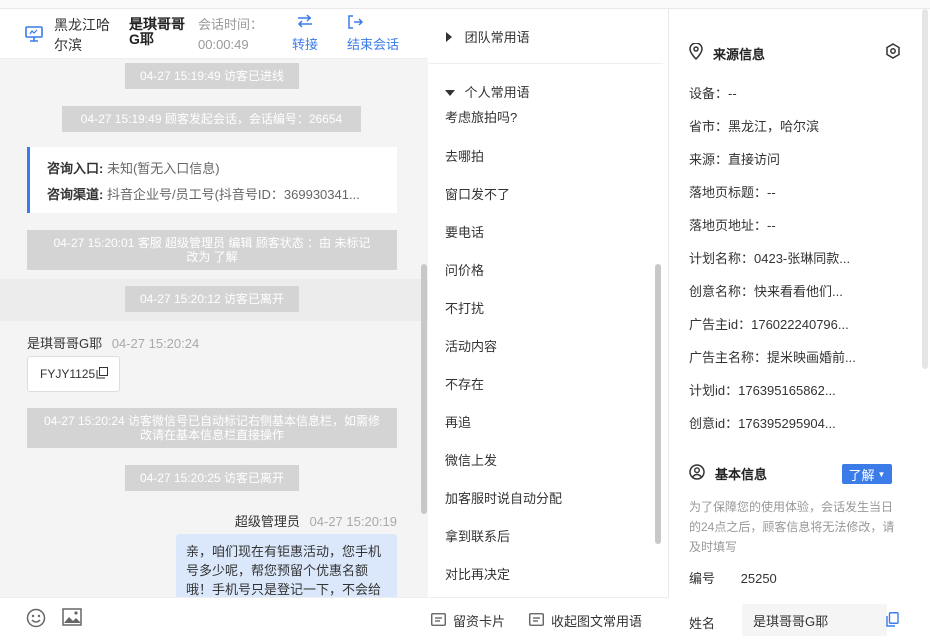 Image resolution: width=930 pixels, height=642 pixels. I want to click on image-icon, so click(72, 618).